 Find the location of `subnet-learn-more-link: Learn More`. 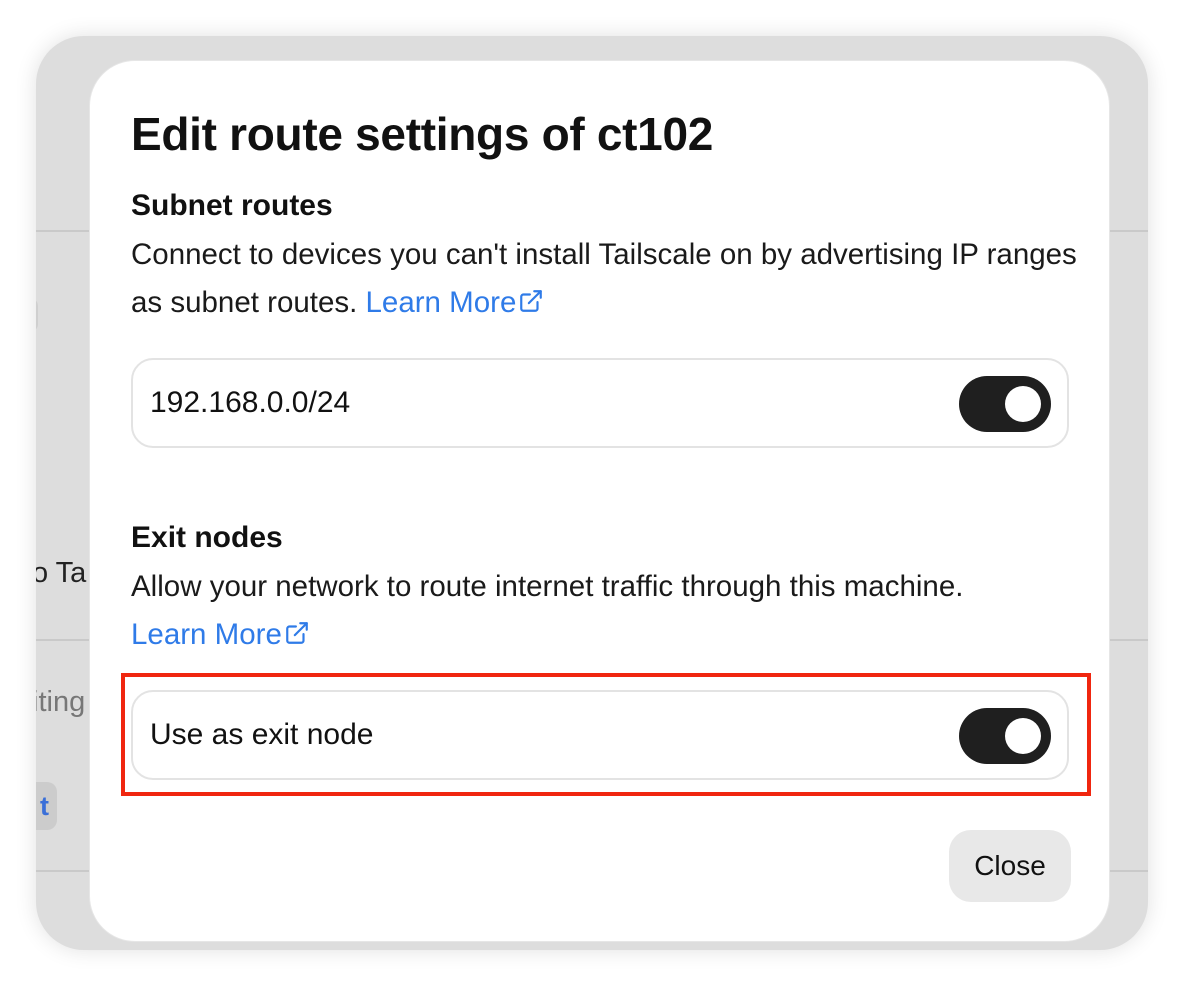

subnet-learn-more-link: Learn More is located at coordinates (455, 302).